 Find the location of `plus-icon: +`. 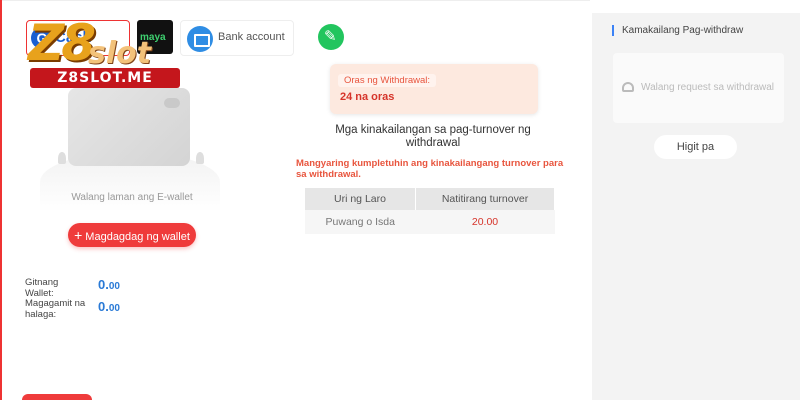

plus-icon: + is located at coordinates (78, 235).